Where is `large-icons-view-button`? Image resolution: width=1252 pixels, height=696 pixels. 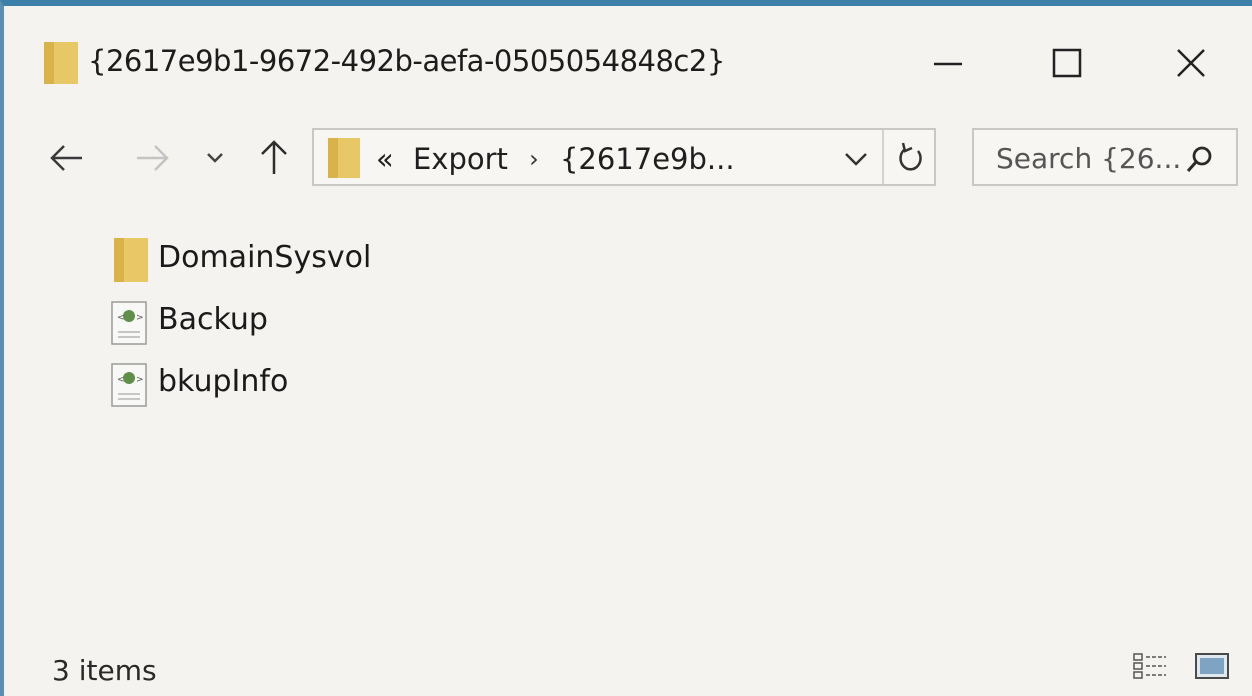
large-icons-view-button is located at coordinates (1212, 666).